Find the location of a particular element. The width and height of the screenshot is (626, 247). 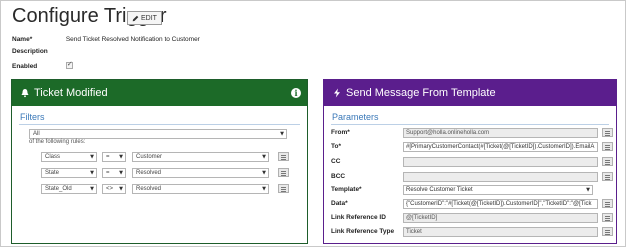

description-row: Description is located at coordinates (38, 51).